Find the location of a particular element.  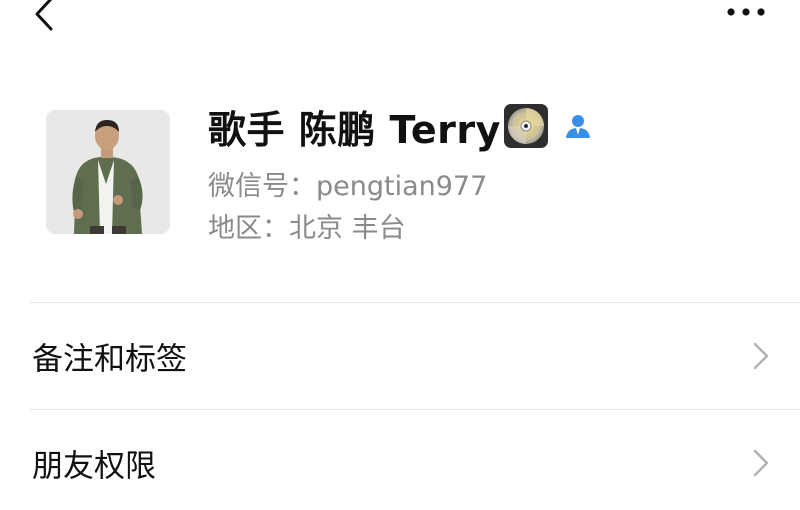

avatar-photo is located at coordinates (108, 172).